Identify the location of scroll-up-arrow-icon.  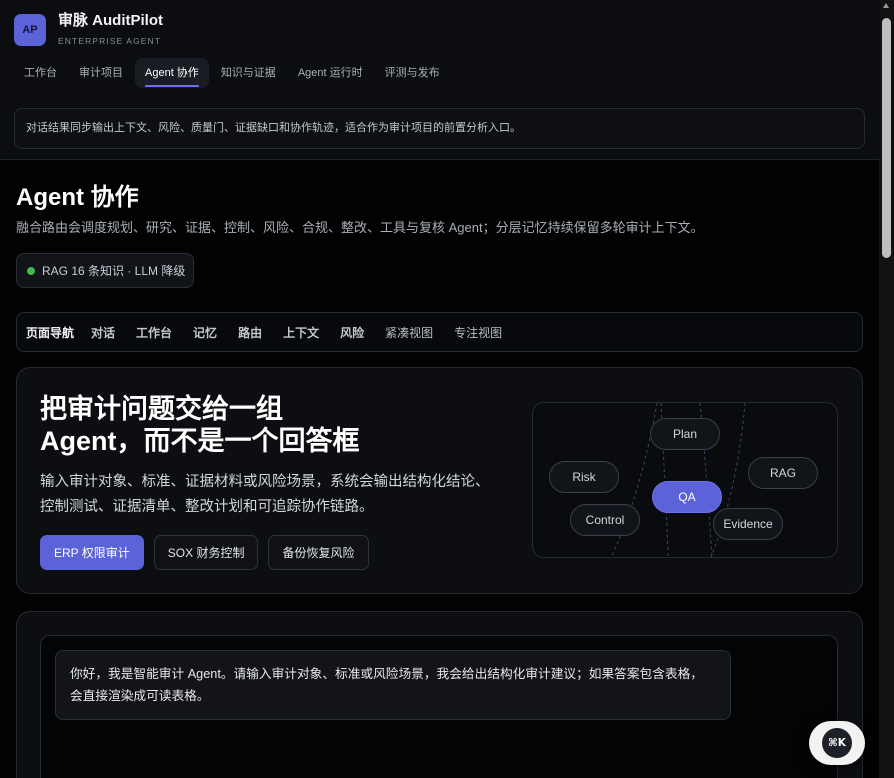
(886, 5).